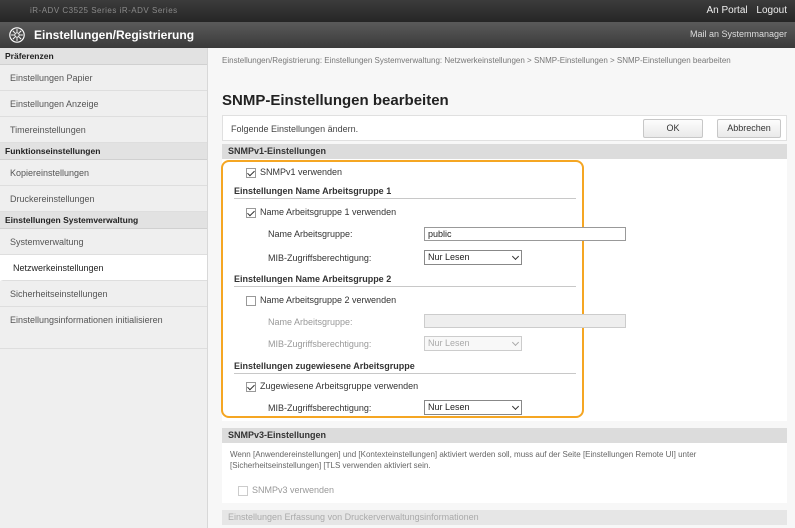  Describe the element at coordinates (103, 199) in the screenshot. I see `sidebar-item-printer: Druckereinstellungen` at that location.